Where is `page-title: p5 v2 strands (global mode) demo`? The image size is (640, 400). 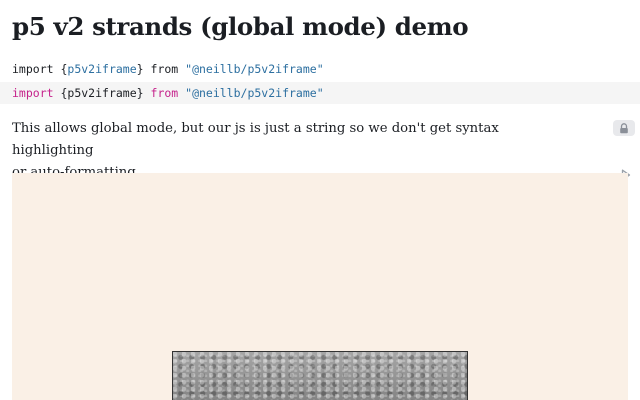
page-title: p5 v2 strands (global mode) demo is located at coordinates (240, 26).